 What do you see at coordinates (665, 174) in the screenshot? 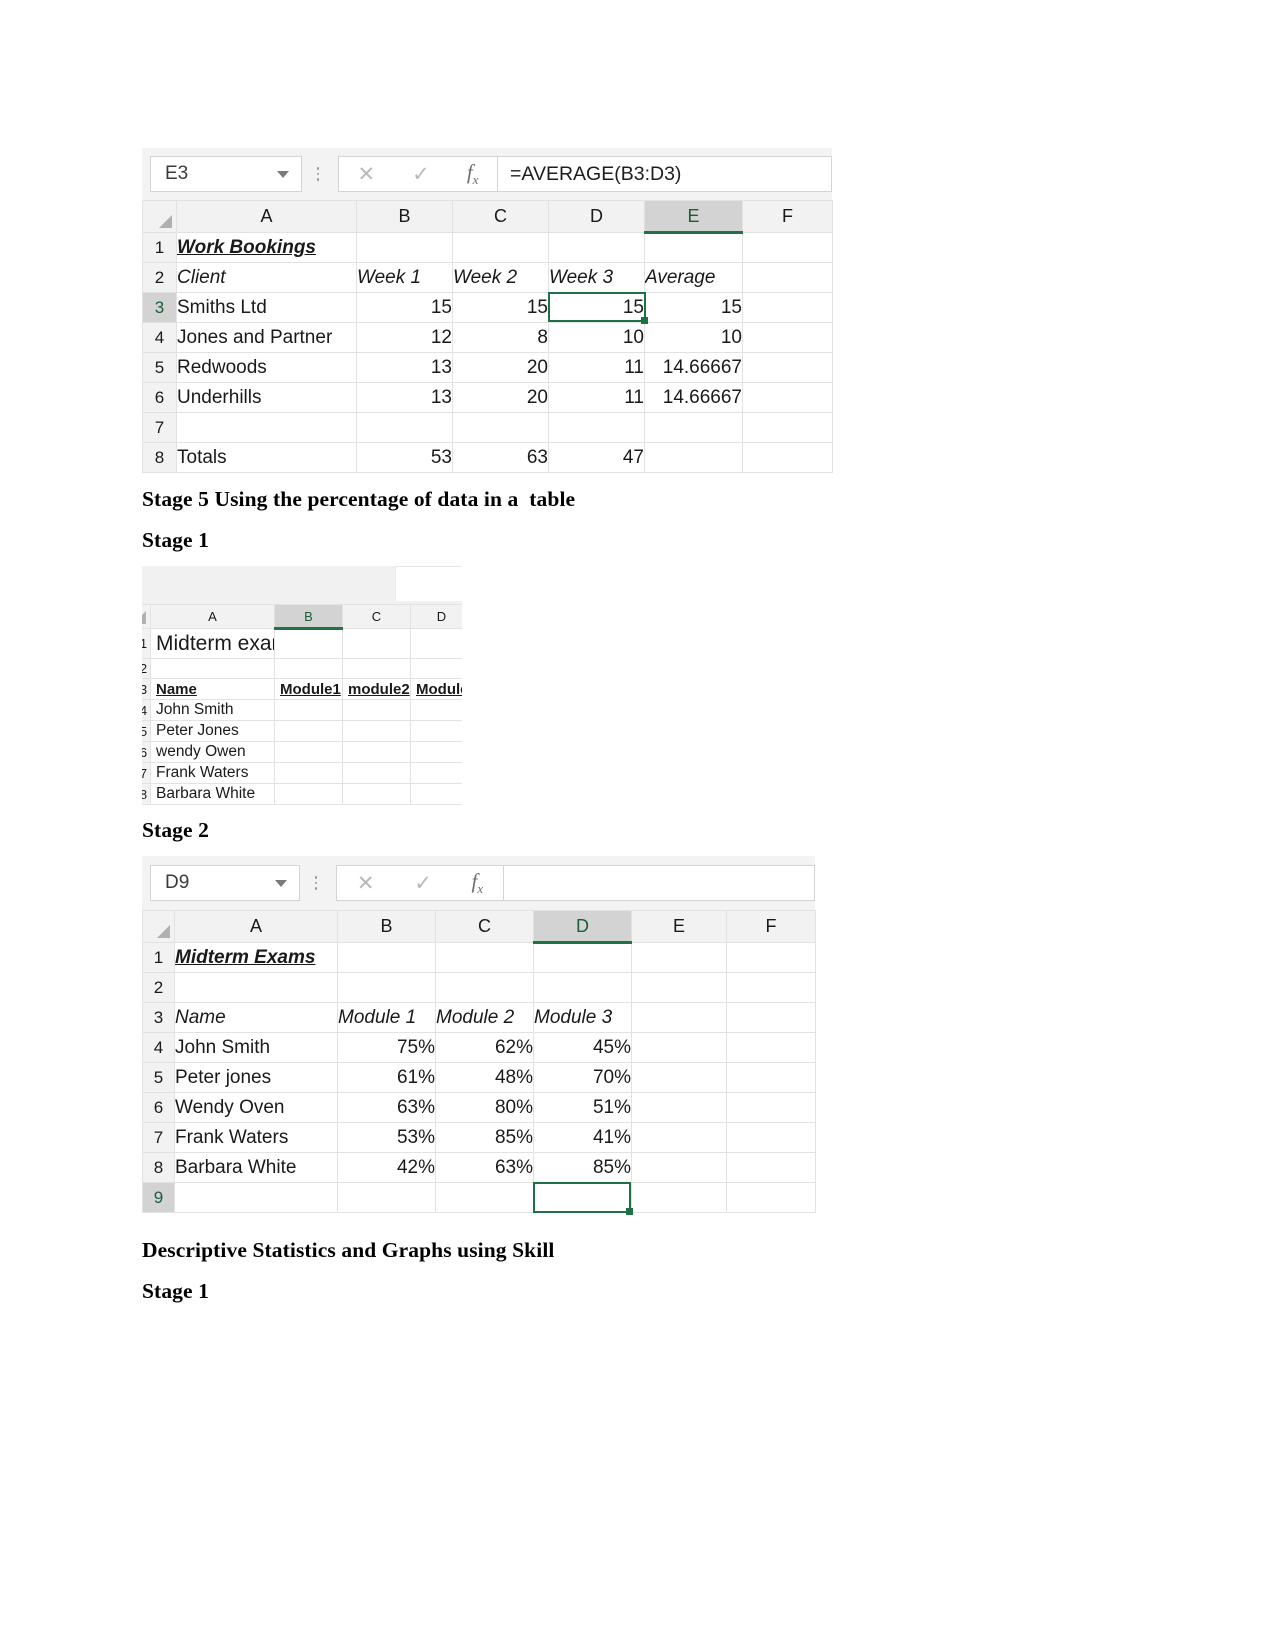
I see `formula-bar-input: =AVERAGE(B3:D3)` at bounding box center [665, 174].